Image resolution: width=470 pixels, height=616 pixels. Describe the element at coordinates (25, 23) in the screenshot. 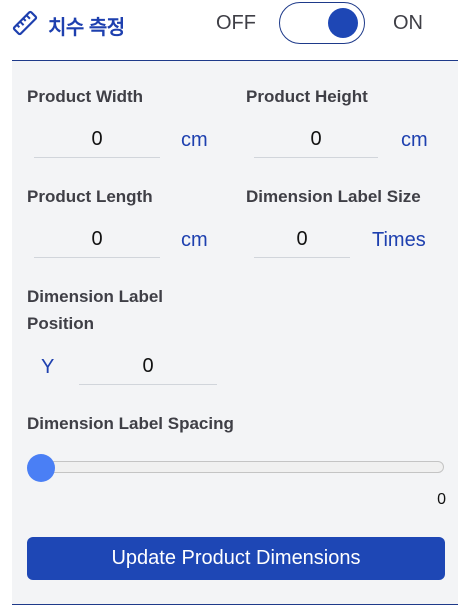

I see `ruler-icon` at that location.